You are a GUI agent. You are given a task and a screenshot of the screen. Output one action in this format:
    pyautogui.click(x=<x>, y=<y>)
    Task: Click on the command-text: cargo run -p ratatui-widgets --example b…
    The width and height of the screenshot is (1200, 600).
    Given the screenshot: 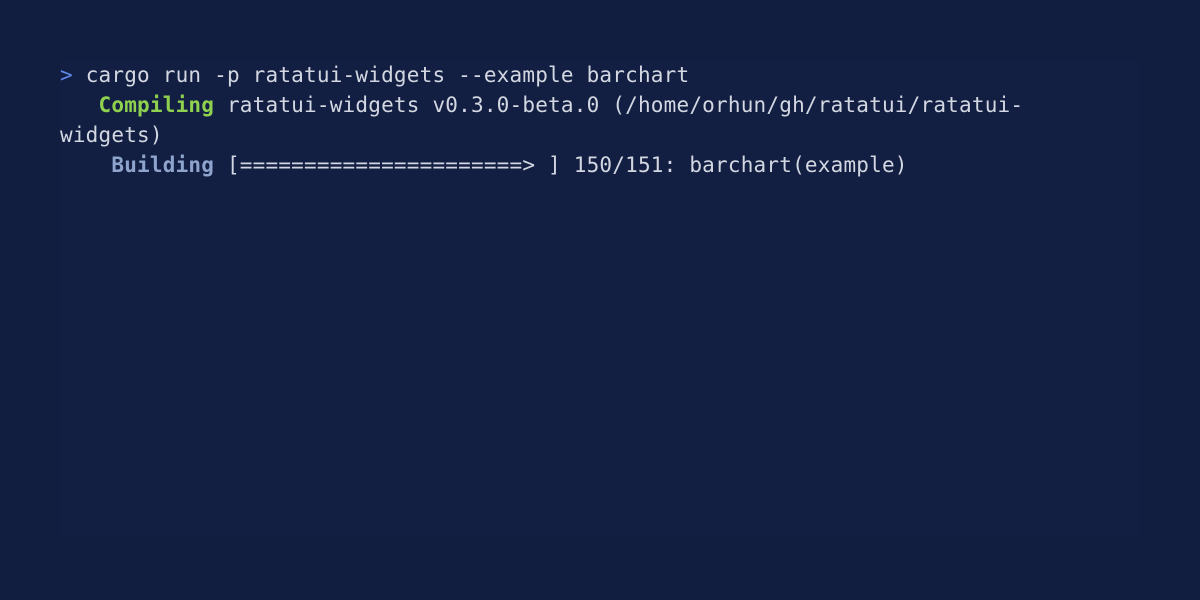 What is the action you would take?
    pyautogui.click(x=387, y=75)
    